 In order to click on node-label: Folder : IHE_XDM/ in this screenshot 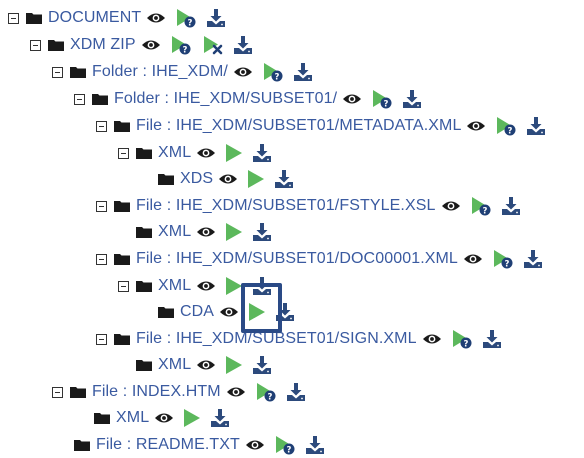, I will do `click(160, 72)`.